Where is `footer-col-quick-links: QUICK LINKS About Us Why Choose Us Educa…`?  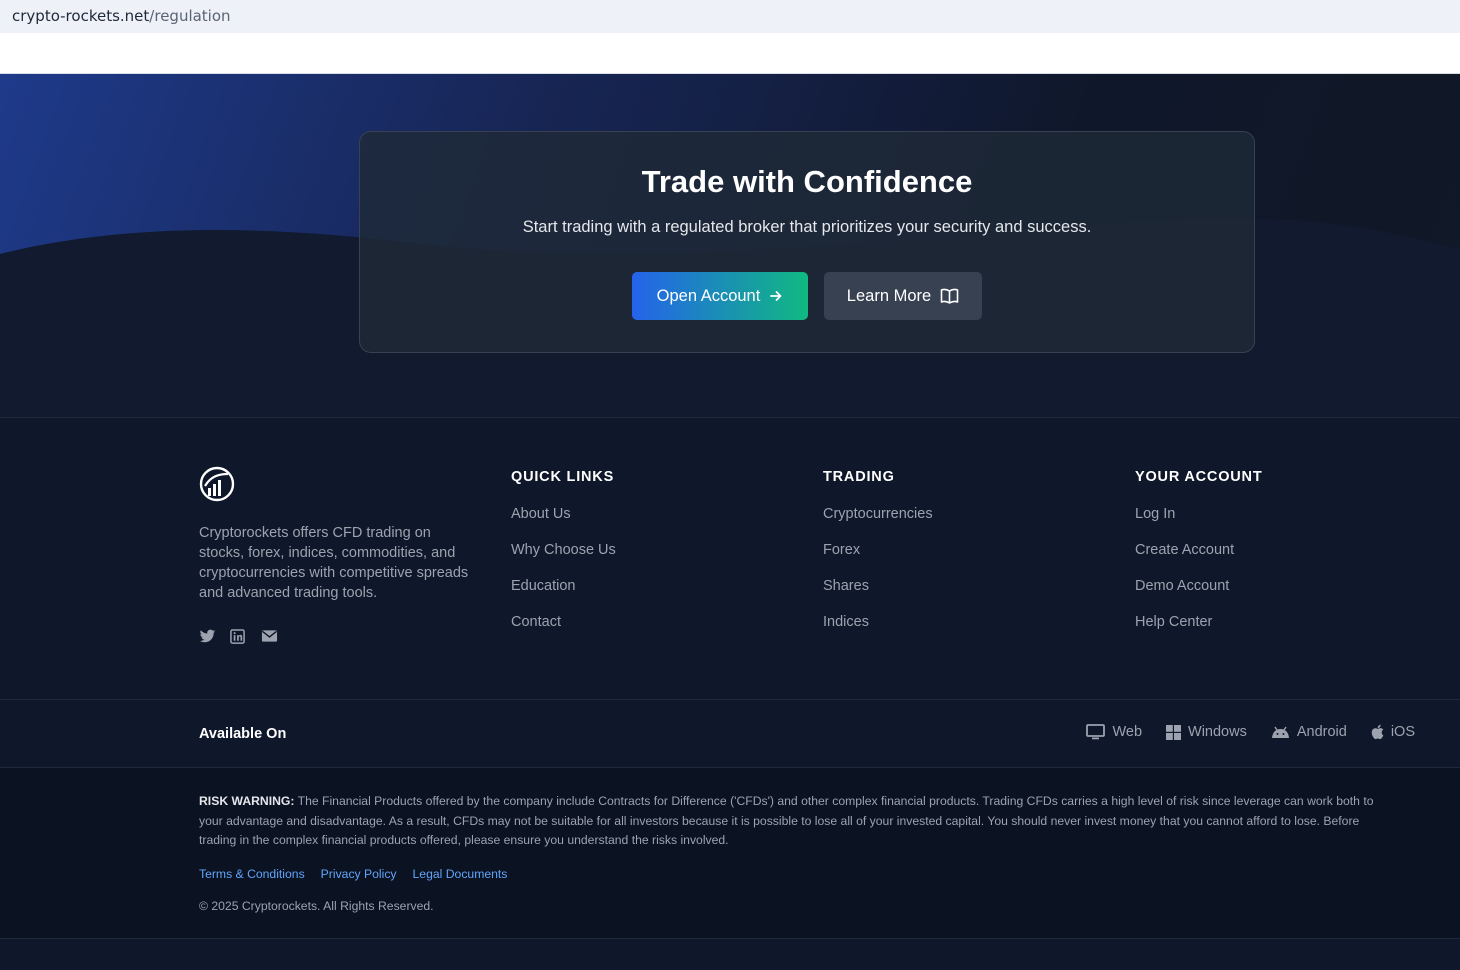 footer-col-quick-links: QUICK LINKS About Us Why Choose Us Educa… is located at coordinates (563, 559).